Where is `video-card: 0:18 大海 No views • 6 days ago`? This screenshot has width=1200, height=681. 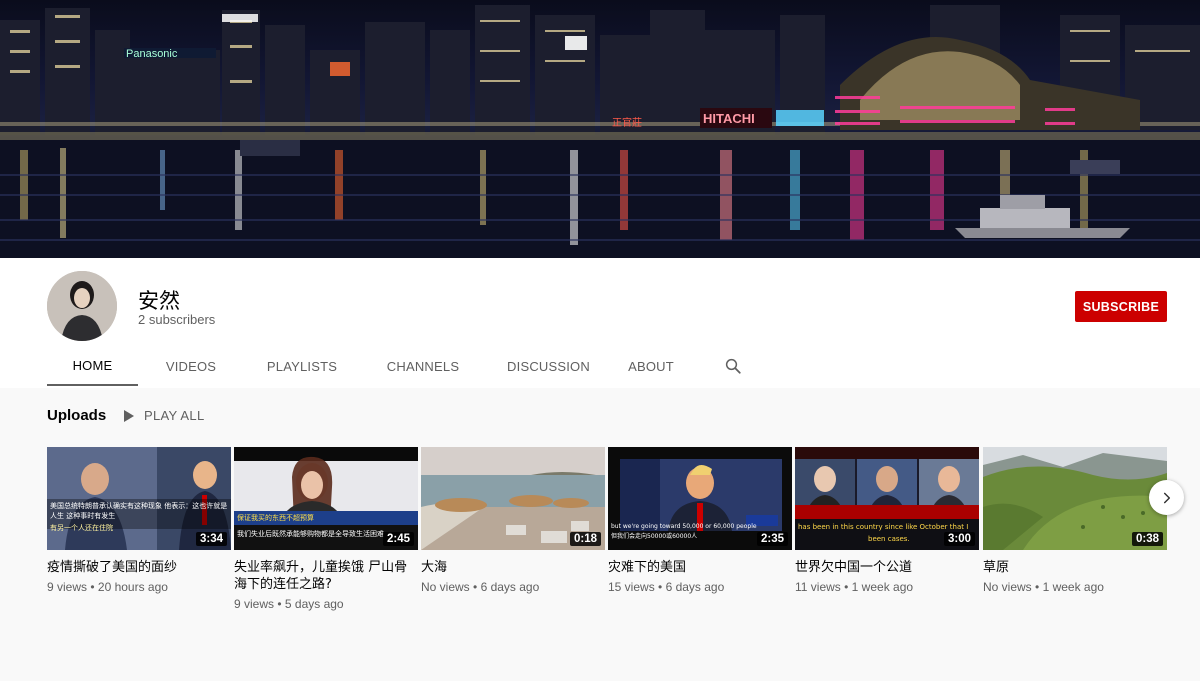
video-card: 0:18 大海 No views • 6 days ago is located at coordinates (513, 520).